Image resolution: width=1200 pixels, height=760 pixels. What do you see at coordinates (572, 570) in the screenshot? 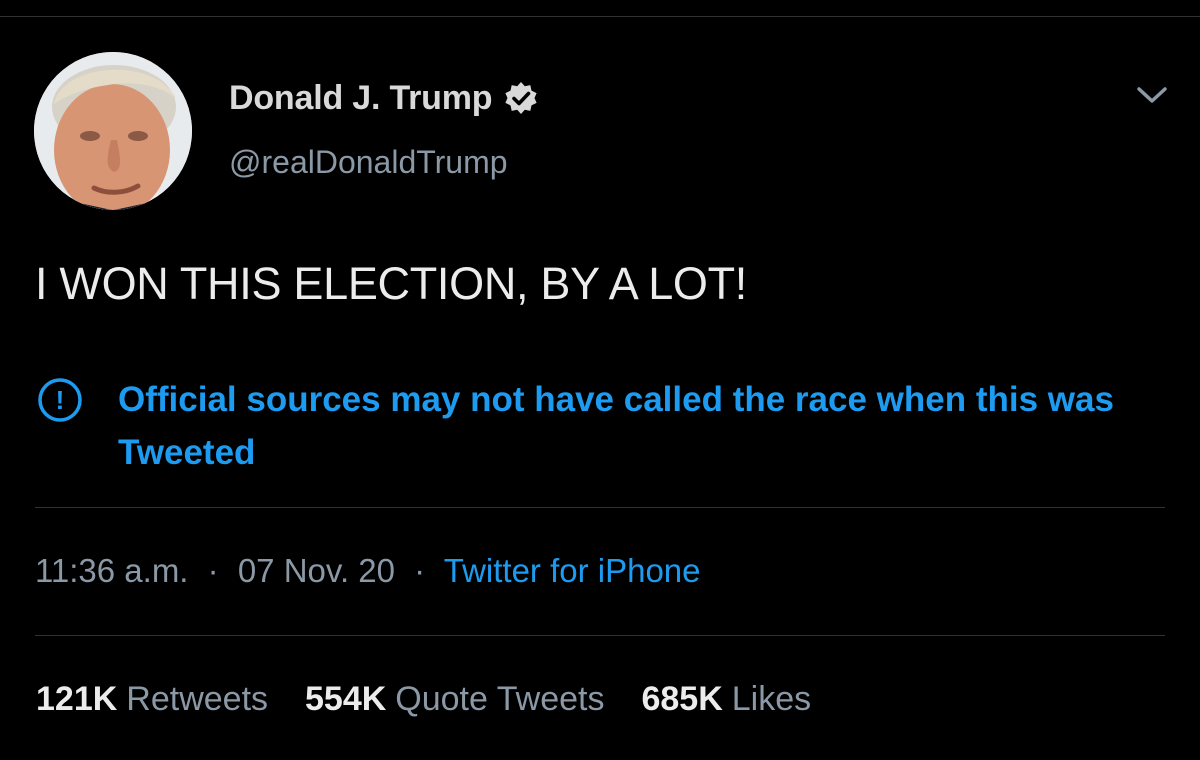
I see `tweet-source-link: Twitter for iPhone` at bounding box center [572, 570].